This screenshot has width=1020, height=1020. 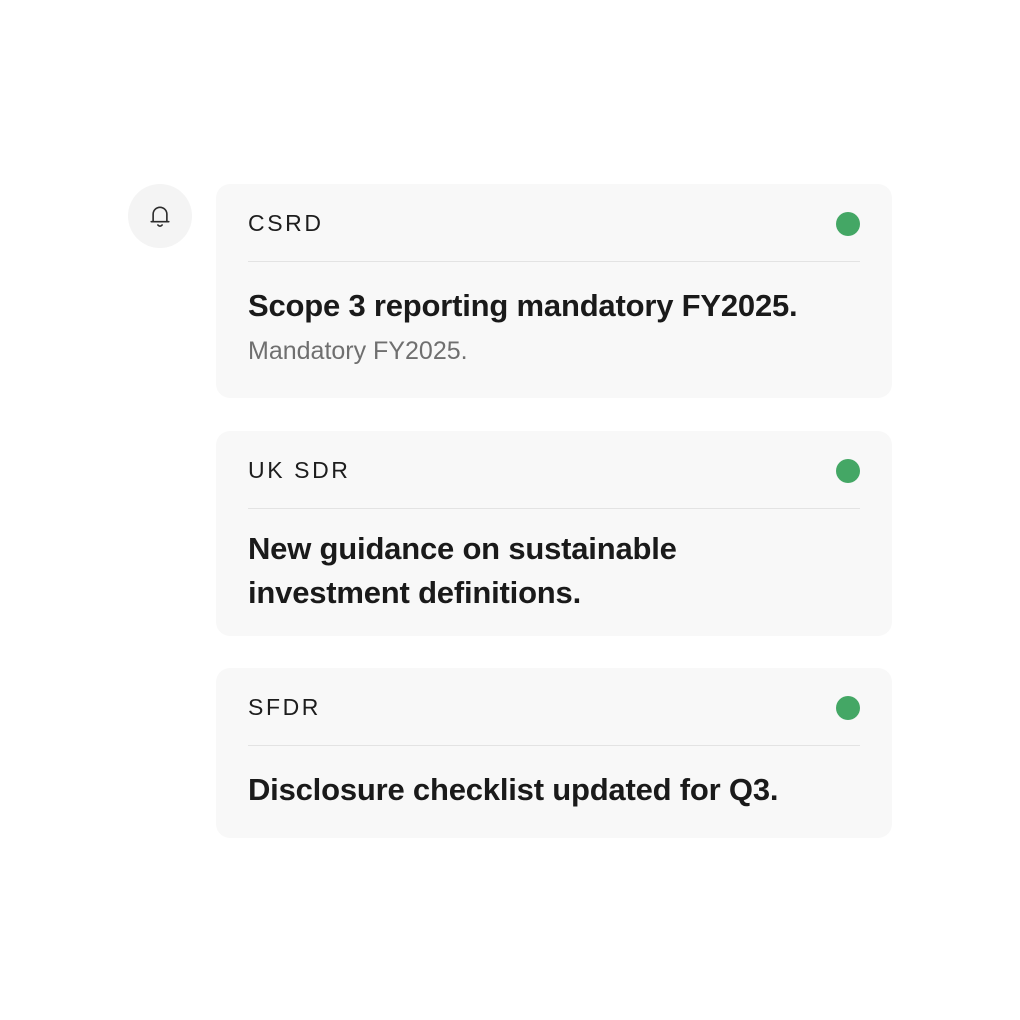 I want to click on notifications-bell-button, so click(x=160, y=216).